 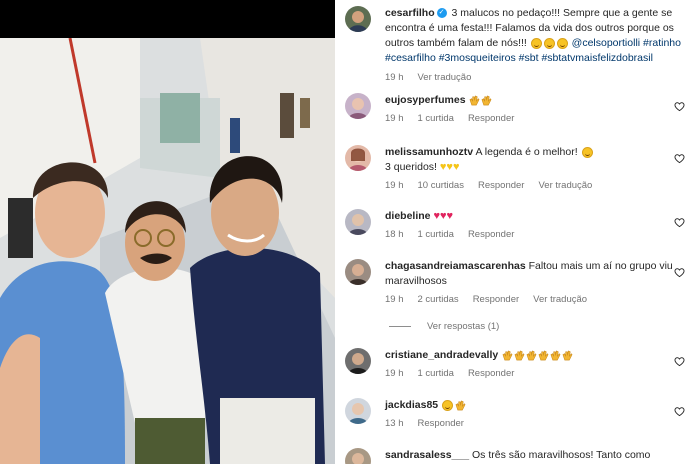 What do you see at coordinates (438, 299) in the screenshot?
I see `like-count: 2 curtidas` at bounding box center [438, 299].